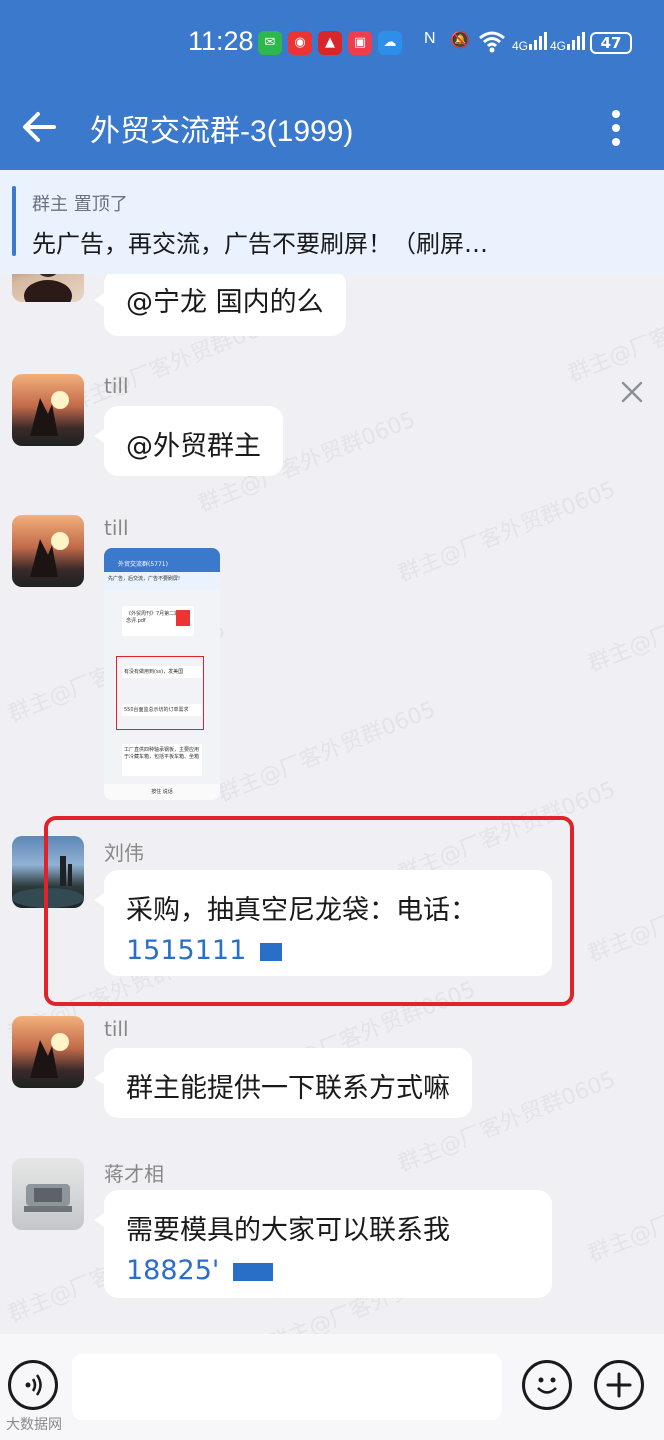  Describe the element at coordinates (160, 693) in the screenshot. I see `thumbnail-highlight` at that location.